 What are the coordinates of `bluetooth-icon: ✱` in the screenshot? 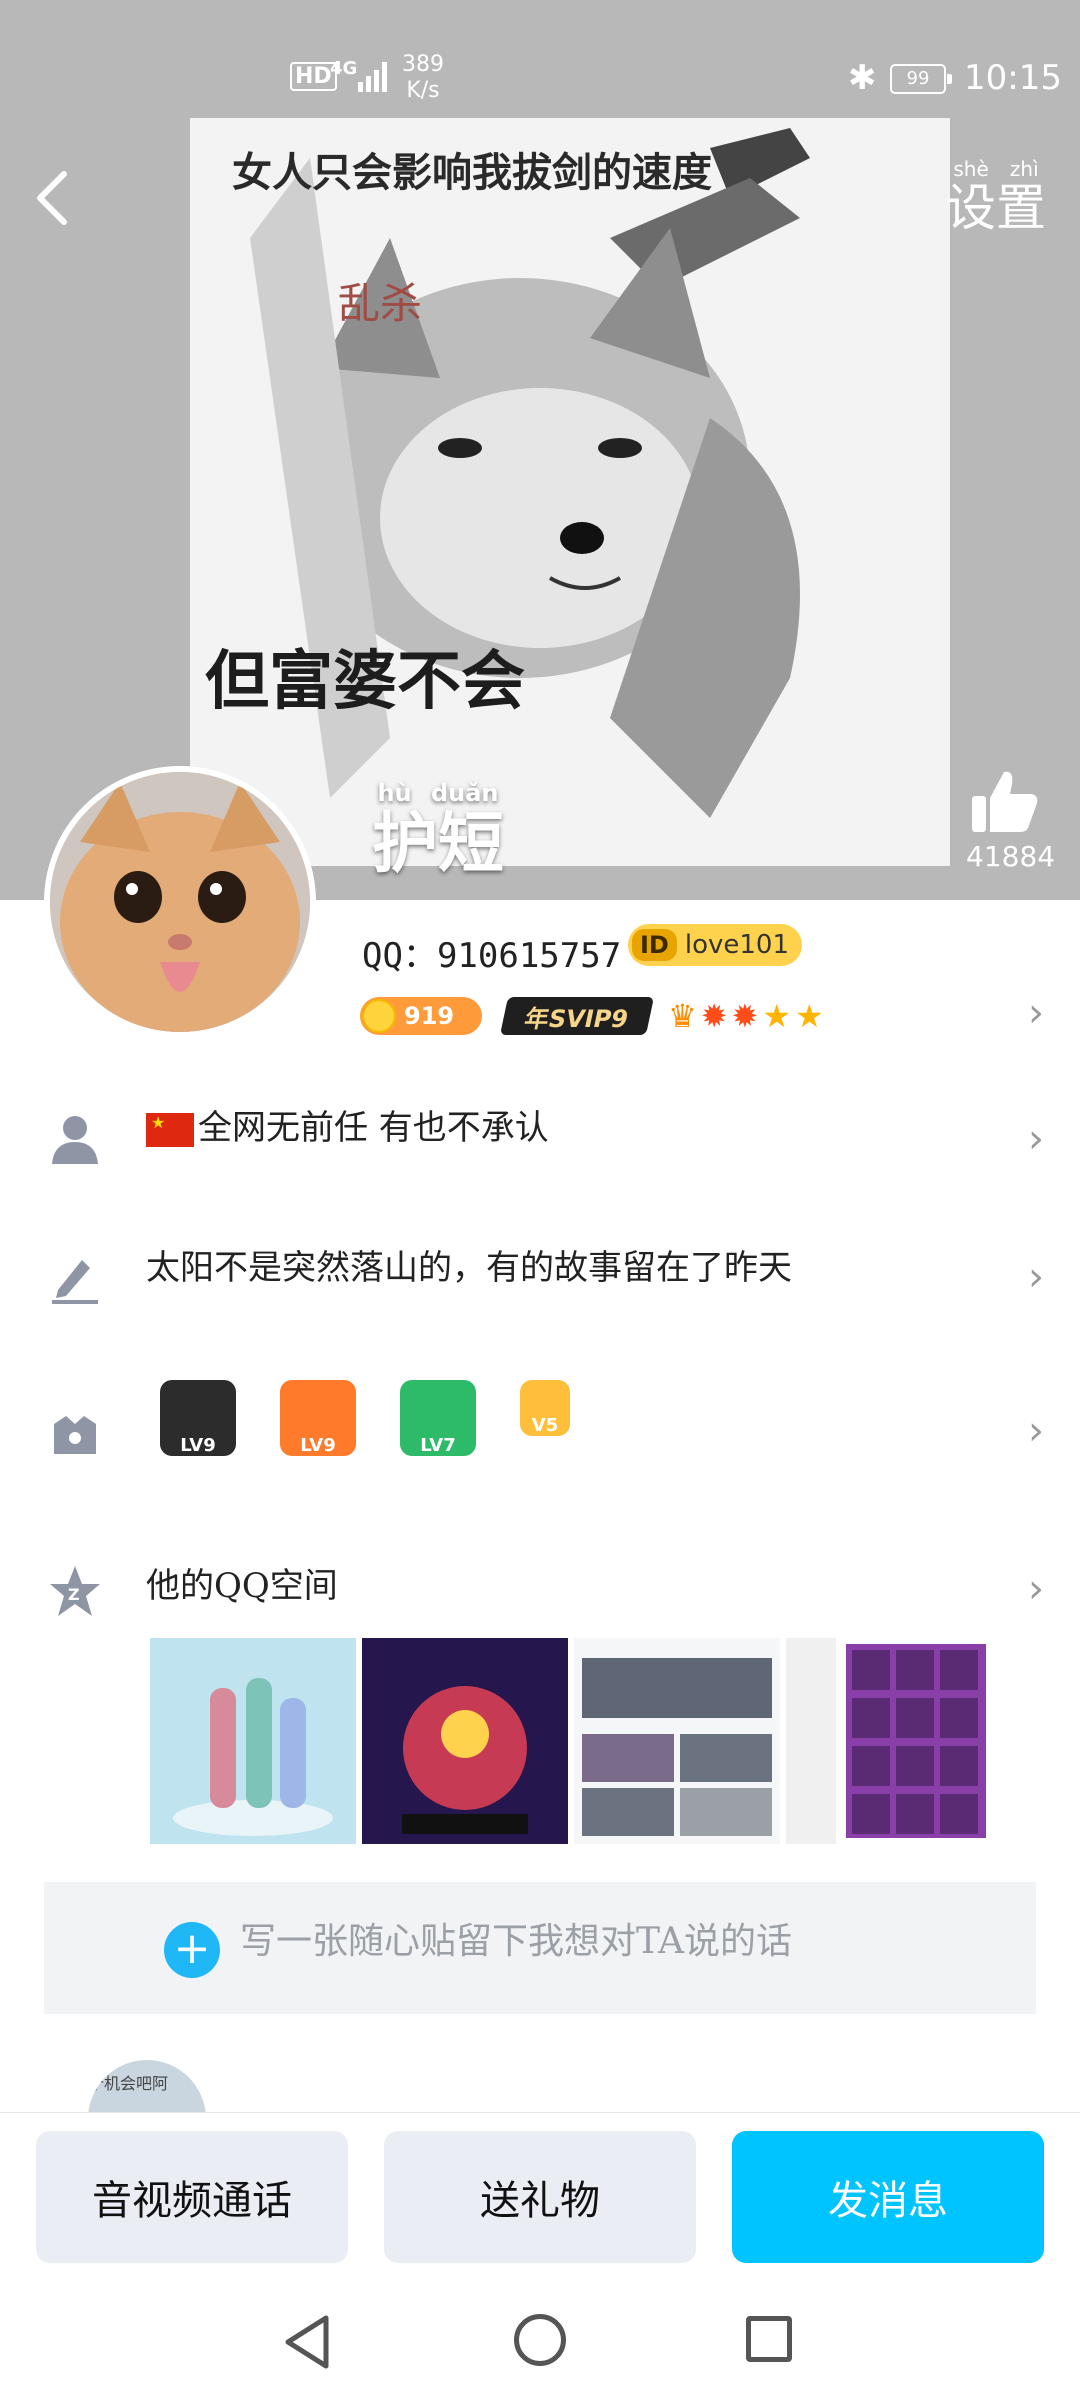 It's located at (862, 78).